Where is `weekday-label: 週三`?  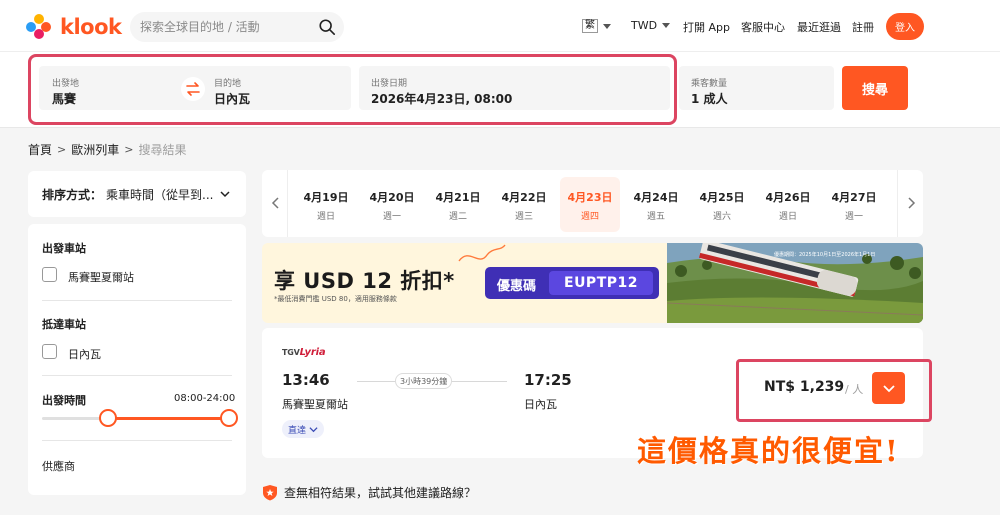 weekday-label: 週三 is located at coordinates (523, 217).